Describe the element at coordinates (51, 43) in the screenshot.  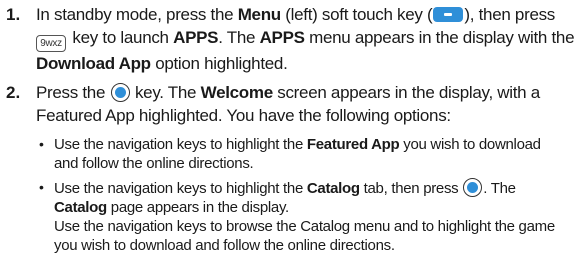
I see `key-9-icon: 9wxz` at that location.